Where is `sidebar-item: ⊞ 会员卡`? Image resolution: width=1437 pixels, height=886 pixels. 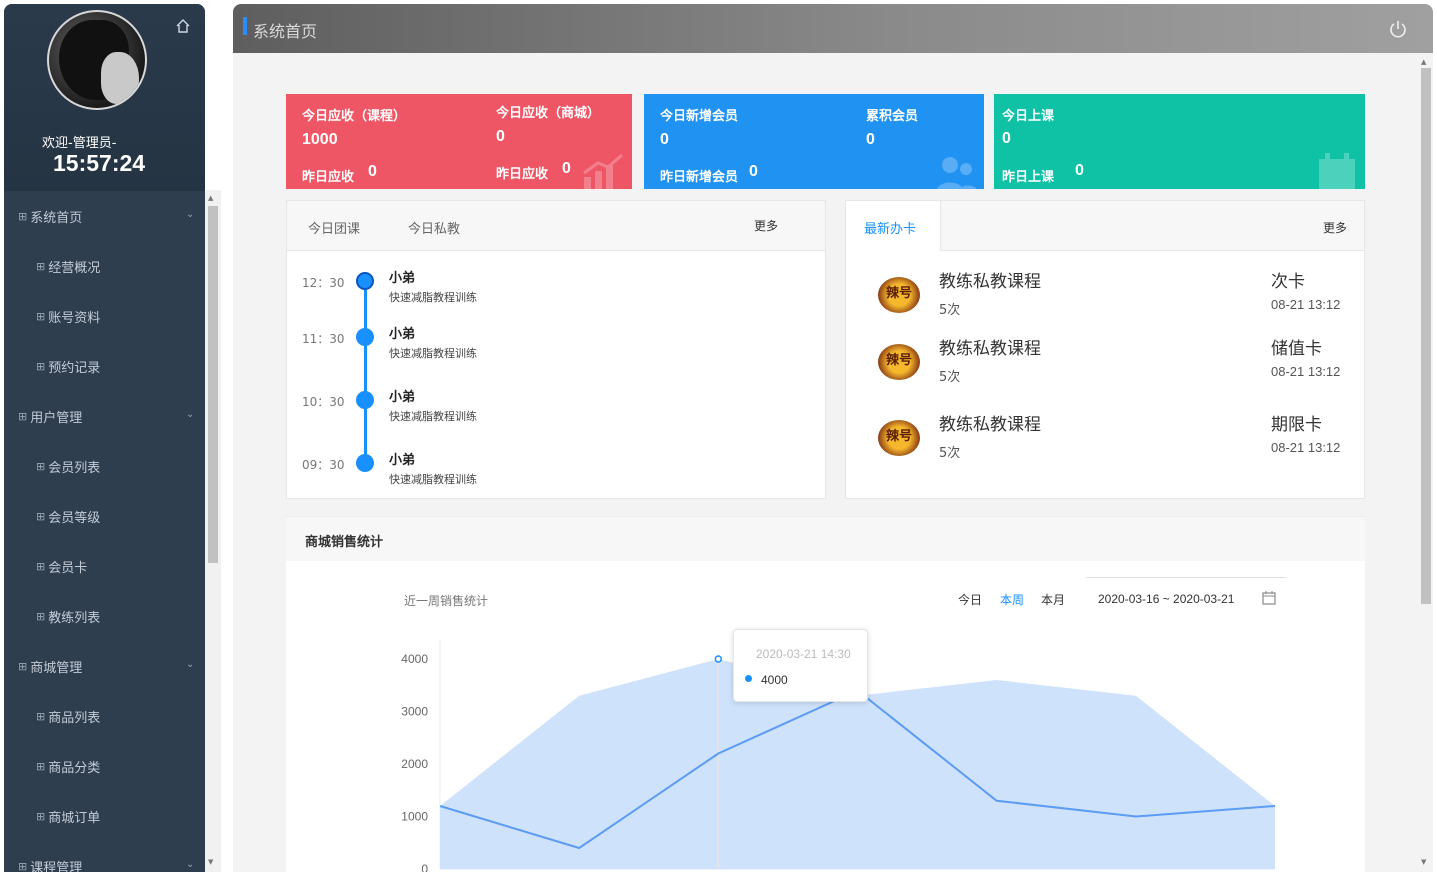 sidebar-item: ⊞ 会员卡 is located at coordinates (104, 566).